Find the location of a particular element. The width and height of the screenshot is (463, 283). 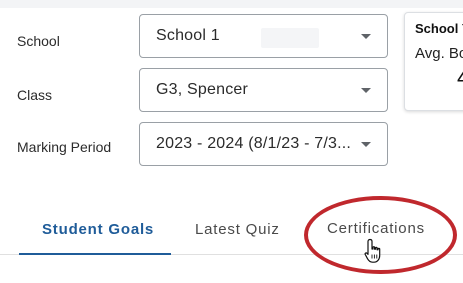

redacted-patch is located at coordinates (290, 38).